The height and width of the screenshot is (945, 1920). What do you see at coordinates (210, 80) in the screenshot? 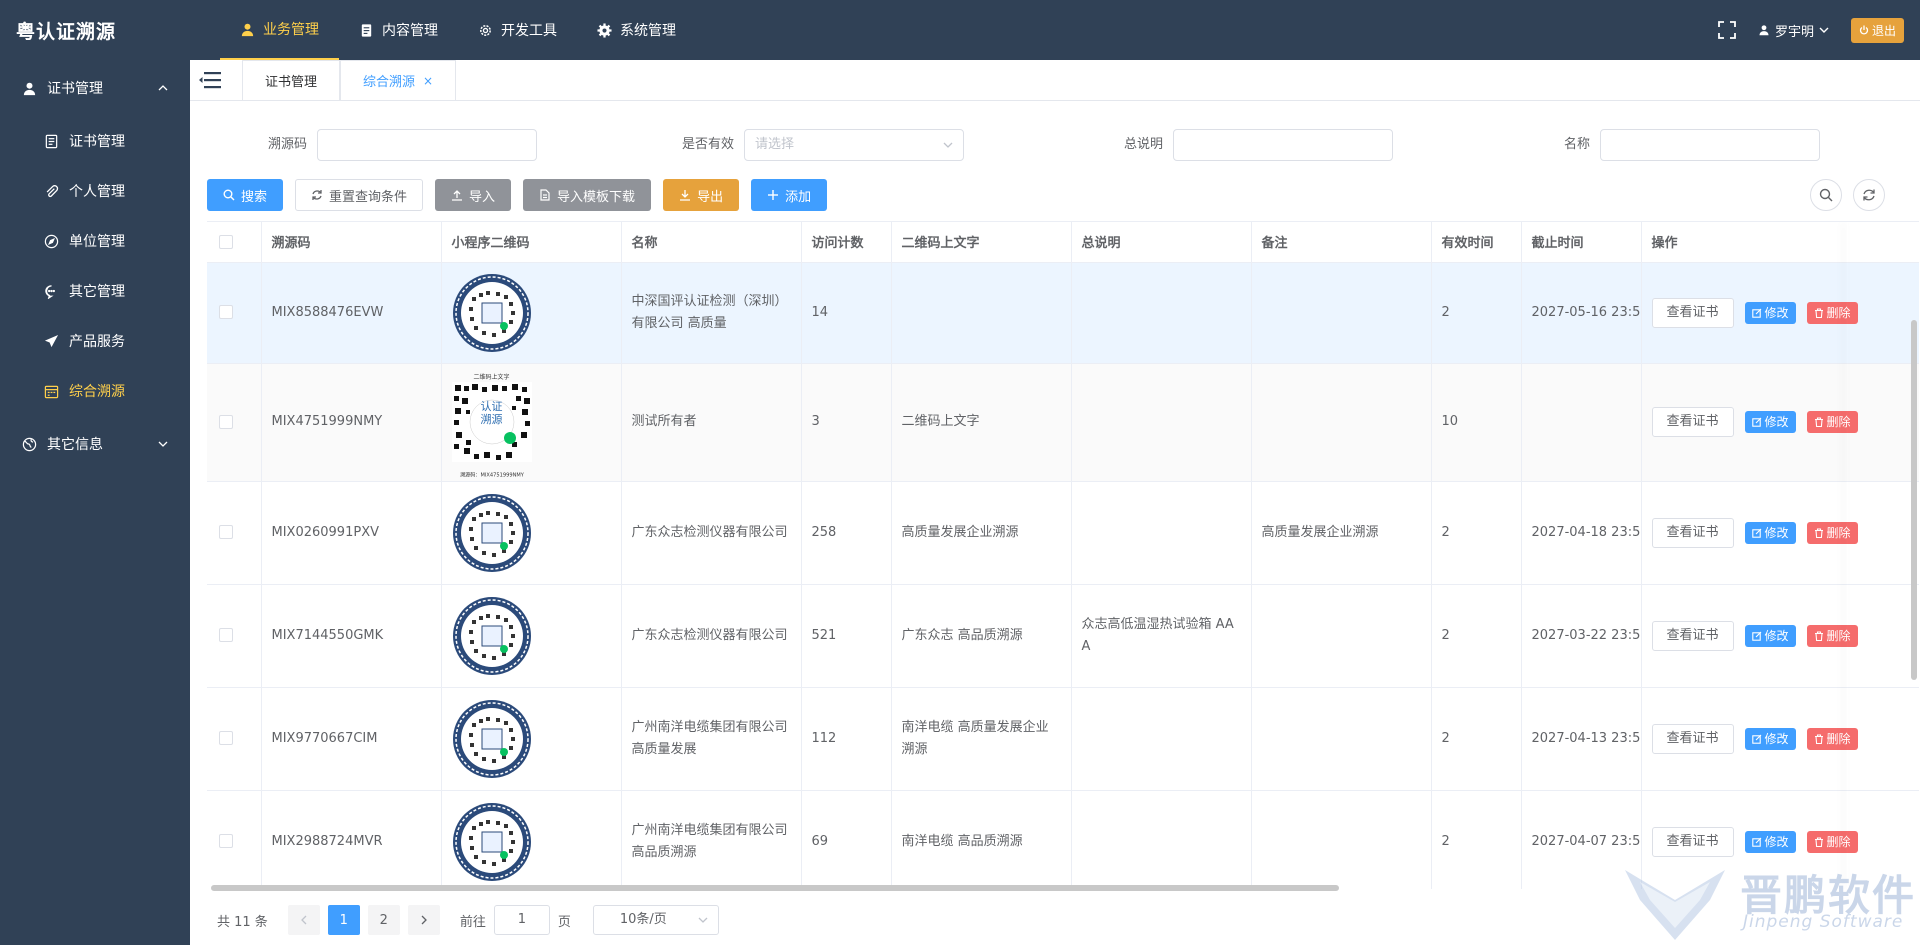
I see `hamburger-icon` at bounding box center [210, 80].